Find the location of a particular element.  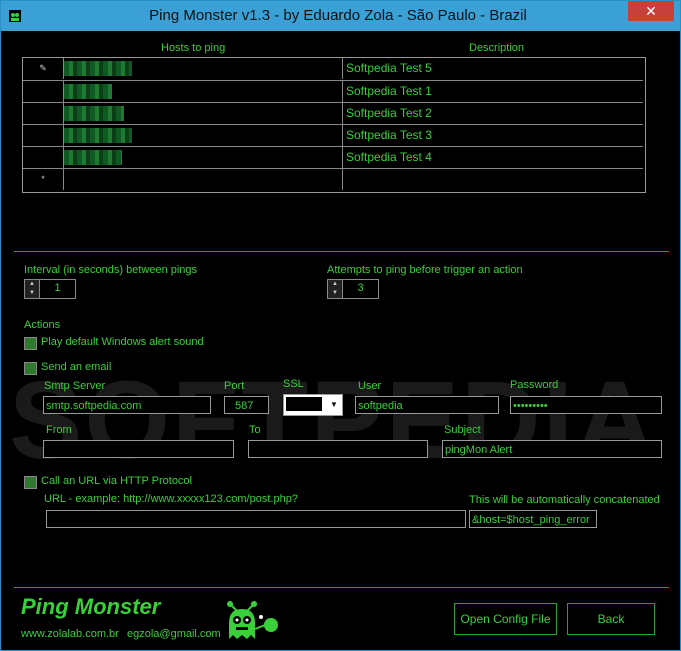

table-row: ✎ Softpedia Test 5 is located at coordinates (333, 68).